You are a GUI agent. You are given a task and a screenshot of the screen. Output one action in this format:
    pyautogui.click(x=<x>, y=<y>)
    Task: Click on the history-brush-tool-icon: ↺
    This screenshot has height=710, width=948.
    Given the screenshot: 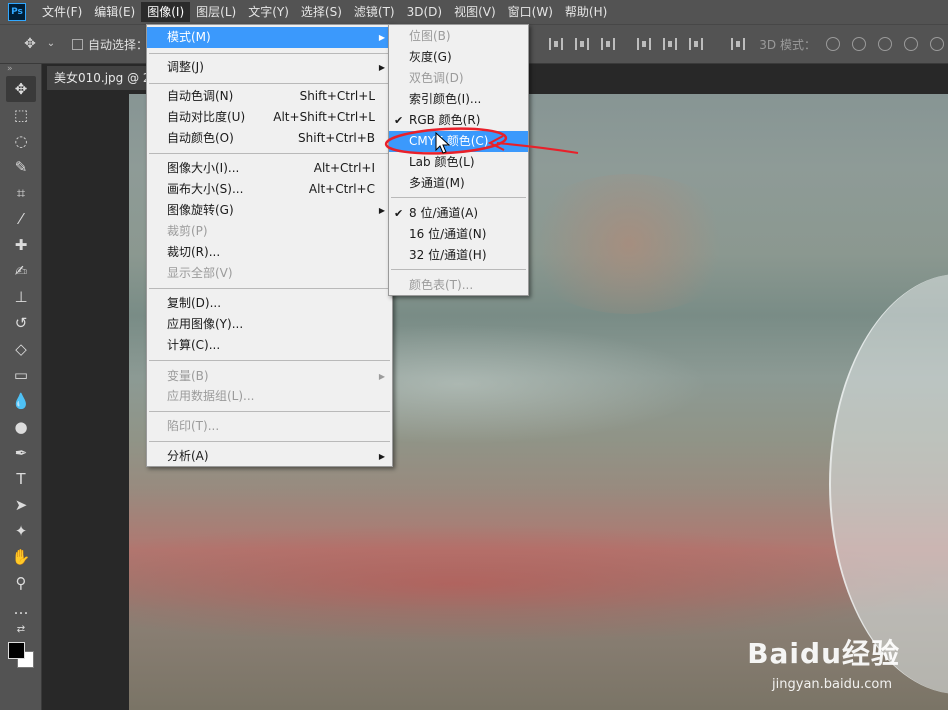 What is the action you would take?
    pyautogui.click(x=21, y=323)
    